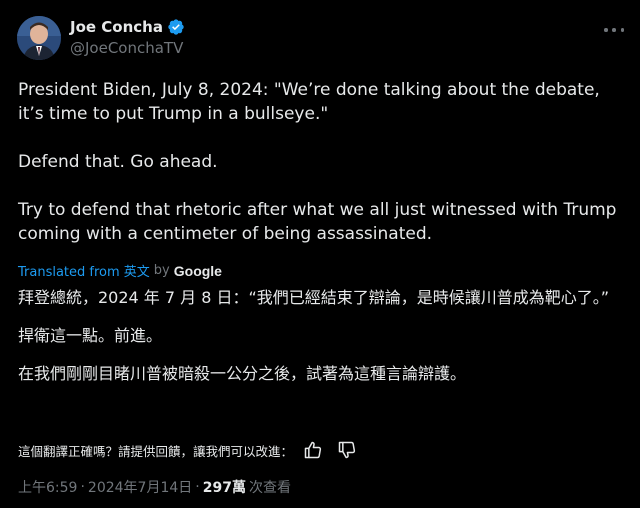 The image size is (640, 508). Describe the element at coordinates (224, 488) in the screenshot. I see `views-count: 297萬` at that location.